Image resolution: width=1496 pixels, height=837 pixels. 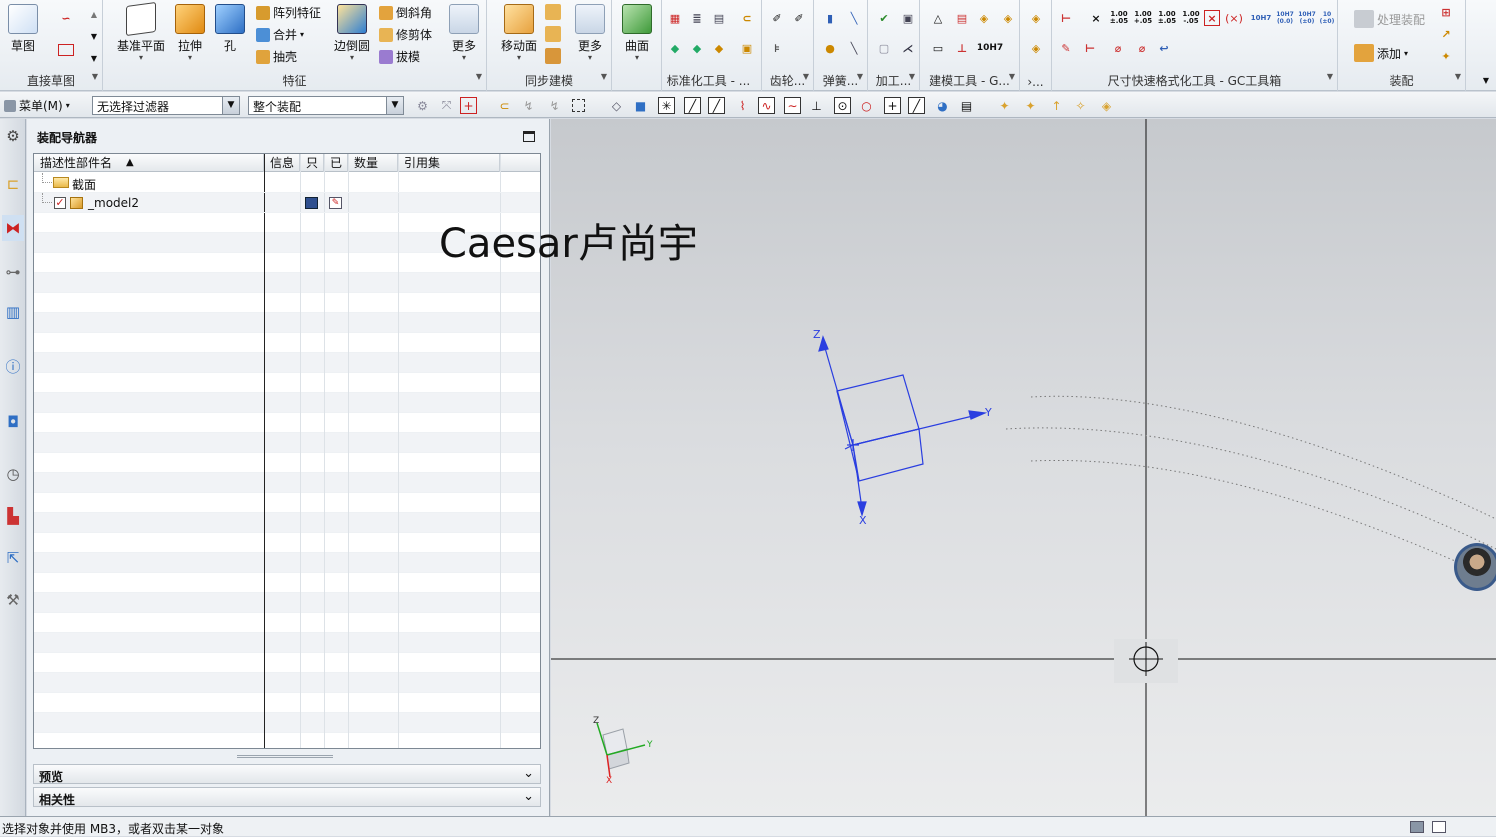 What do you see at coordinates (1106, 105) in the screenshot?
I see `asm-icon-5: ◈` at bounding box center [1106, 105].